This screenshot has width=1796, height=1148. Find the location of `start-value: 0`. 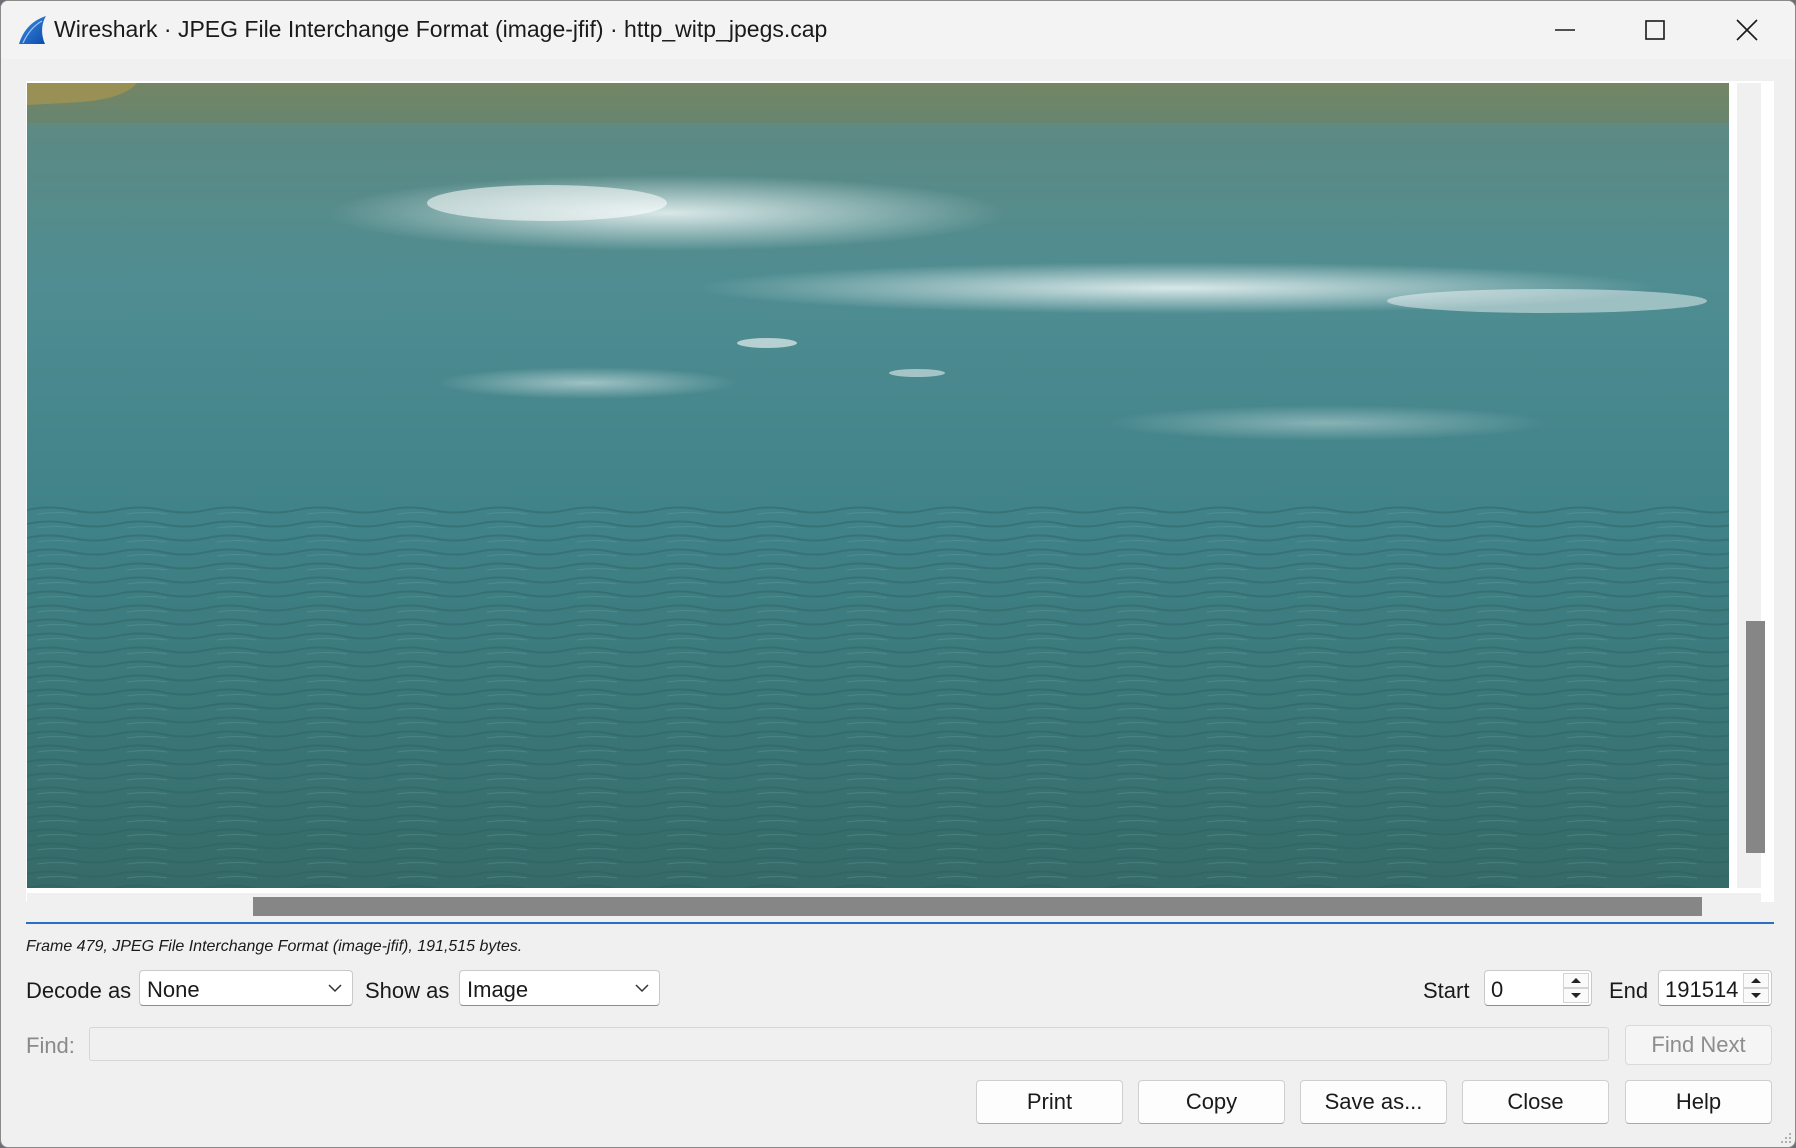

start-value: 0 is located at coordinates (1497, 989).